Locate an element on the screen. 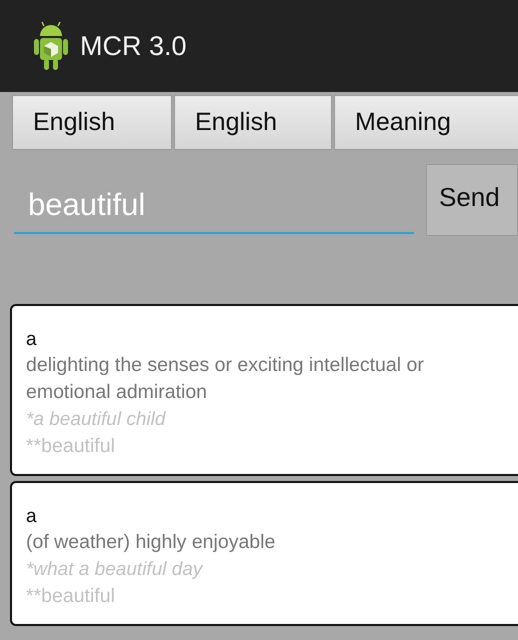 Image resolution: width=518 pixels, height=640 pixels. app-title: MCR 3.0 is located at coordinates (133, 46).